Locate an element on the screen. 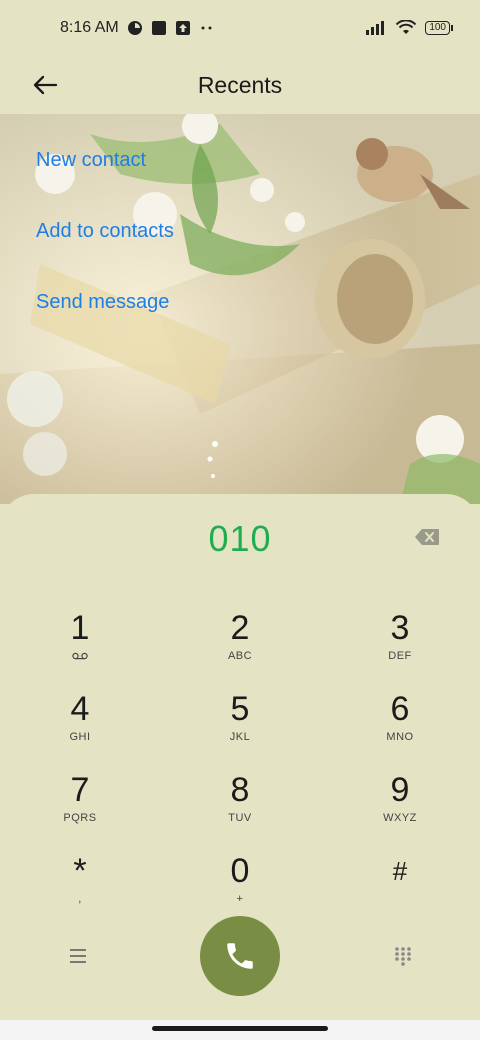  key-digit: 3 is located at coordinates (400, 628).